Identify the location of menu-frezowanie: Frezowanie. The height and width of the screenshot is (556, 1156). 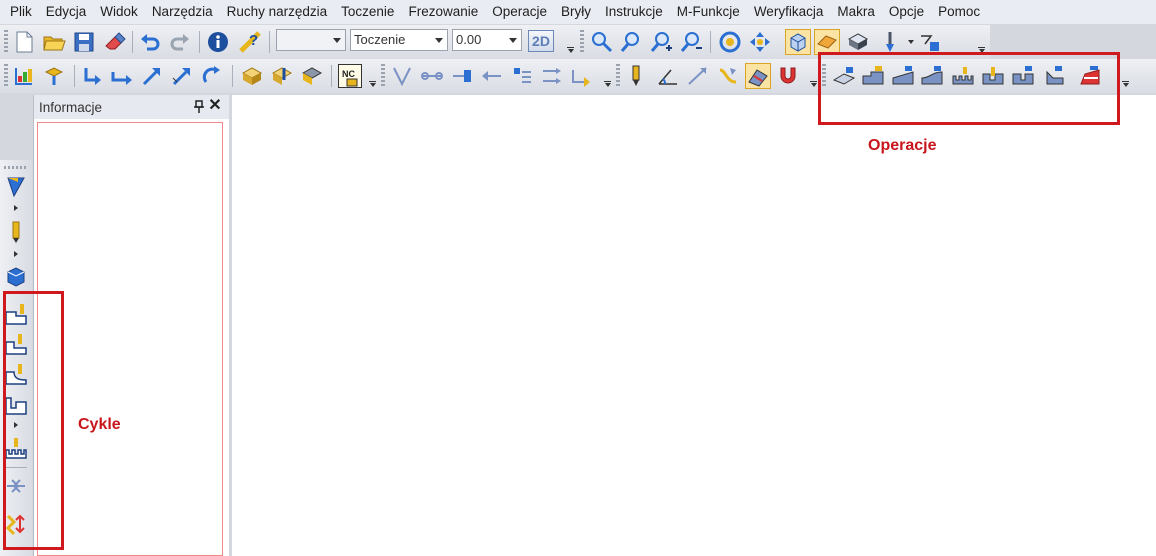
(443, 12).